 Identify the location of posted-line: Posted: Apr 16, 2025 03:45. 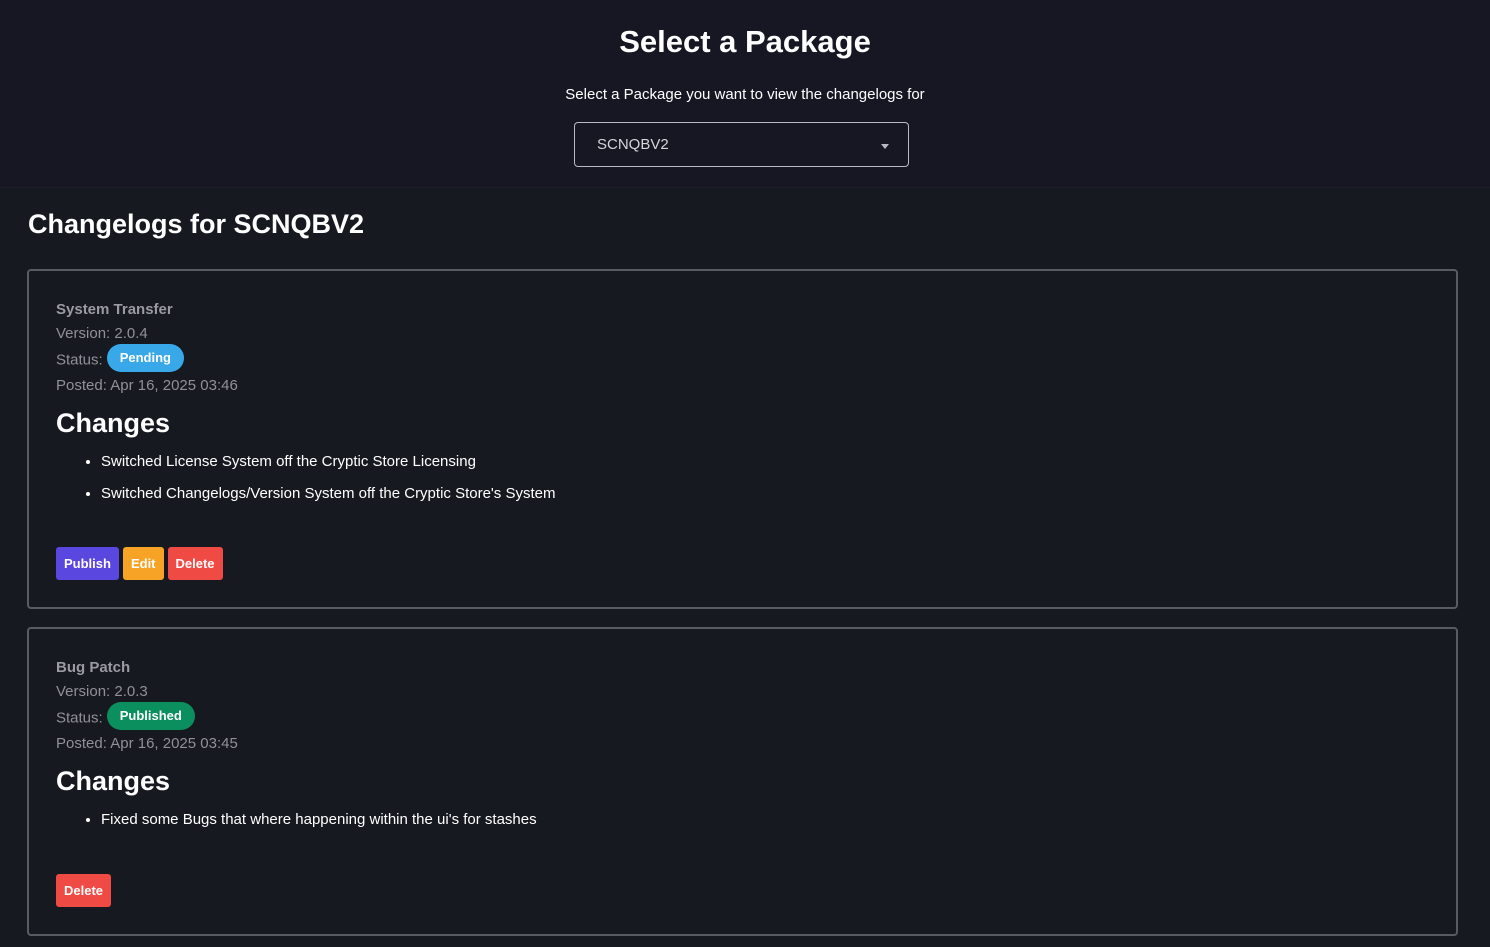
(147, 744).